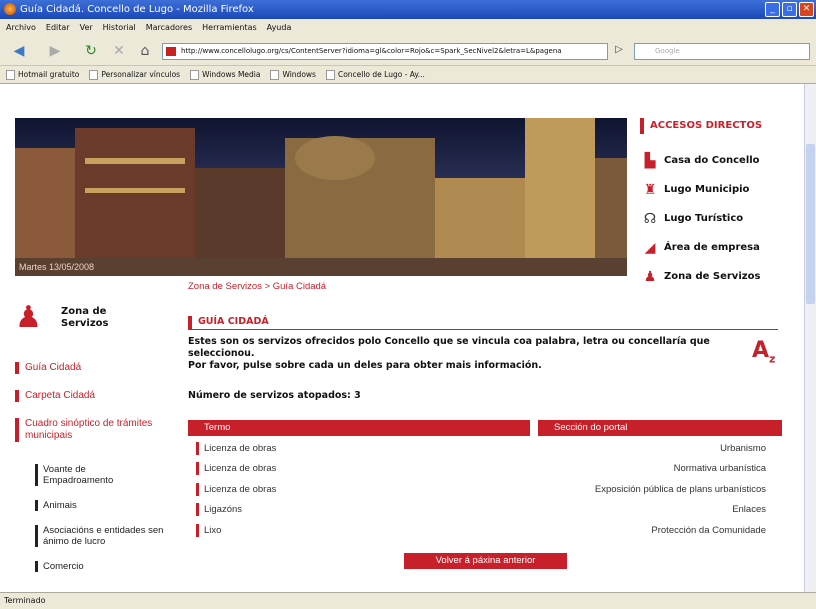 Image resolution: width=816 pixels, height=609 pixels. What do you see at coordinates (720, 126) in the screenshot?
I see `quick-access-title: ACCESOS DIRECTOS` at bounding box center [720, 126].